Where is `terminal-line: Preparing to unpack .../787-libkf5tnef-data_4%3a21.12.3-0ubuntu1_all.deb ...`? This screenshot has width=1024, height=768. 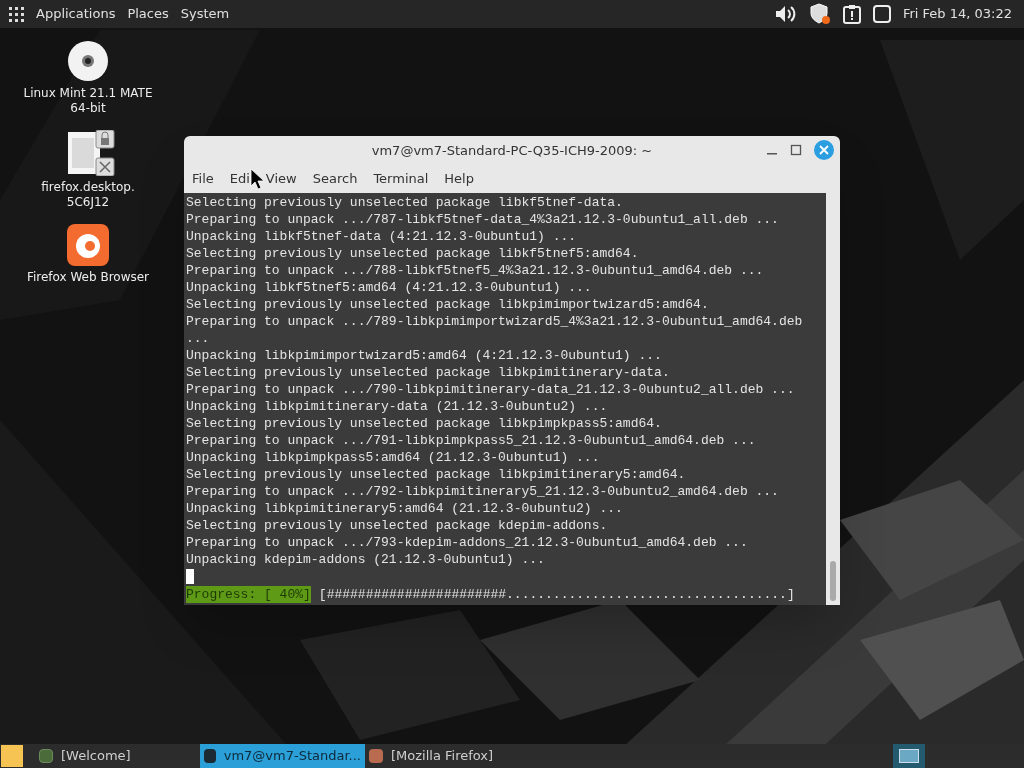
terminal-line: Preparing to unpack .../787-libkf5tnef-data_4%3a21.12.3-0ubuntu1_all.deb ... is located at coordinates (483, 219).